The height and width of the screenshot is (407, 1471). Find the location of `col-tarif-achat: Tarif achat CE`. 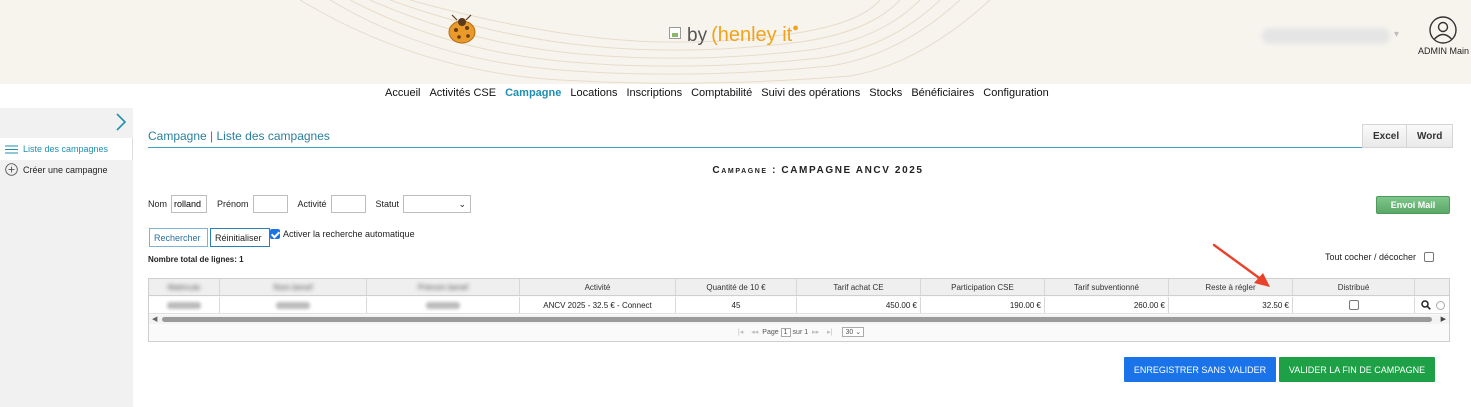

col-tarif-achat: Tarif achat CE is located at coordinates (859, 287).